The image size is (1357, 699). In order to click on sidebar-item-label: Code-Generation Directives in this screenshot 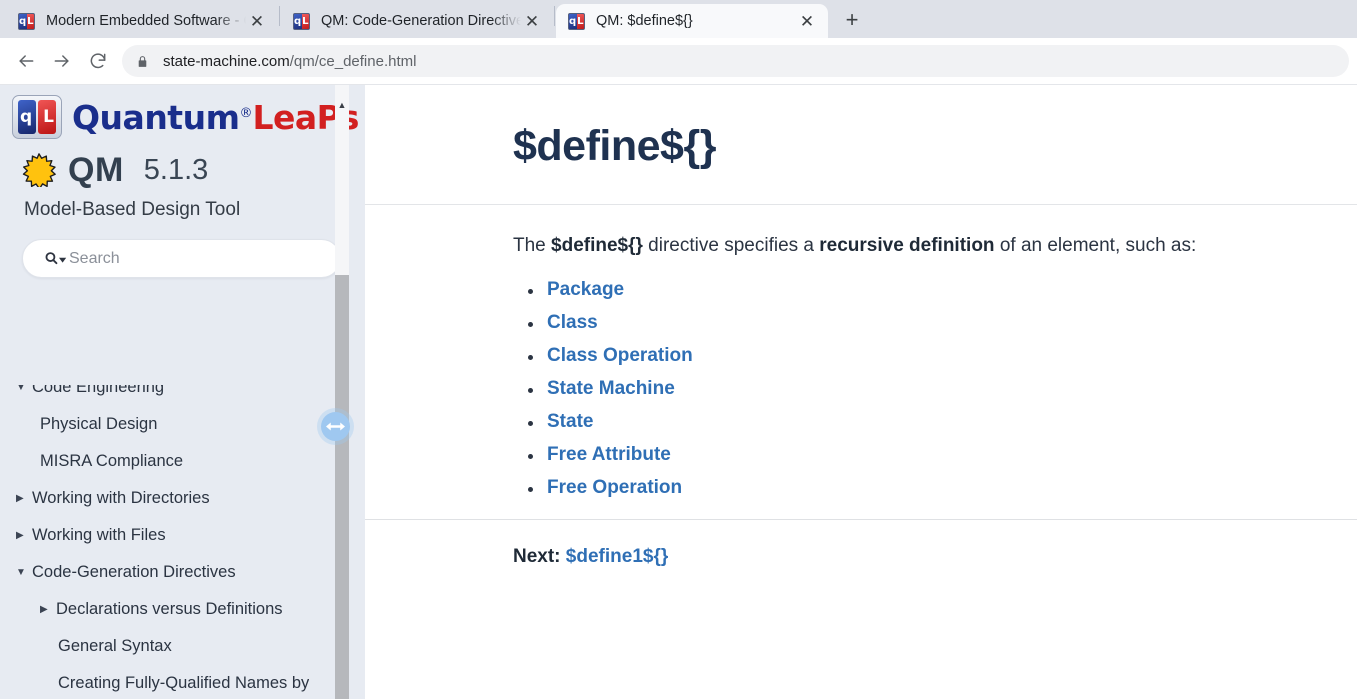, I will do `click(134, 572)`.